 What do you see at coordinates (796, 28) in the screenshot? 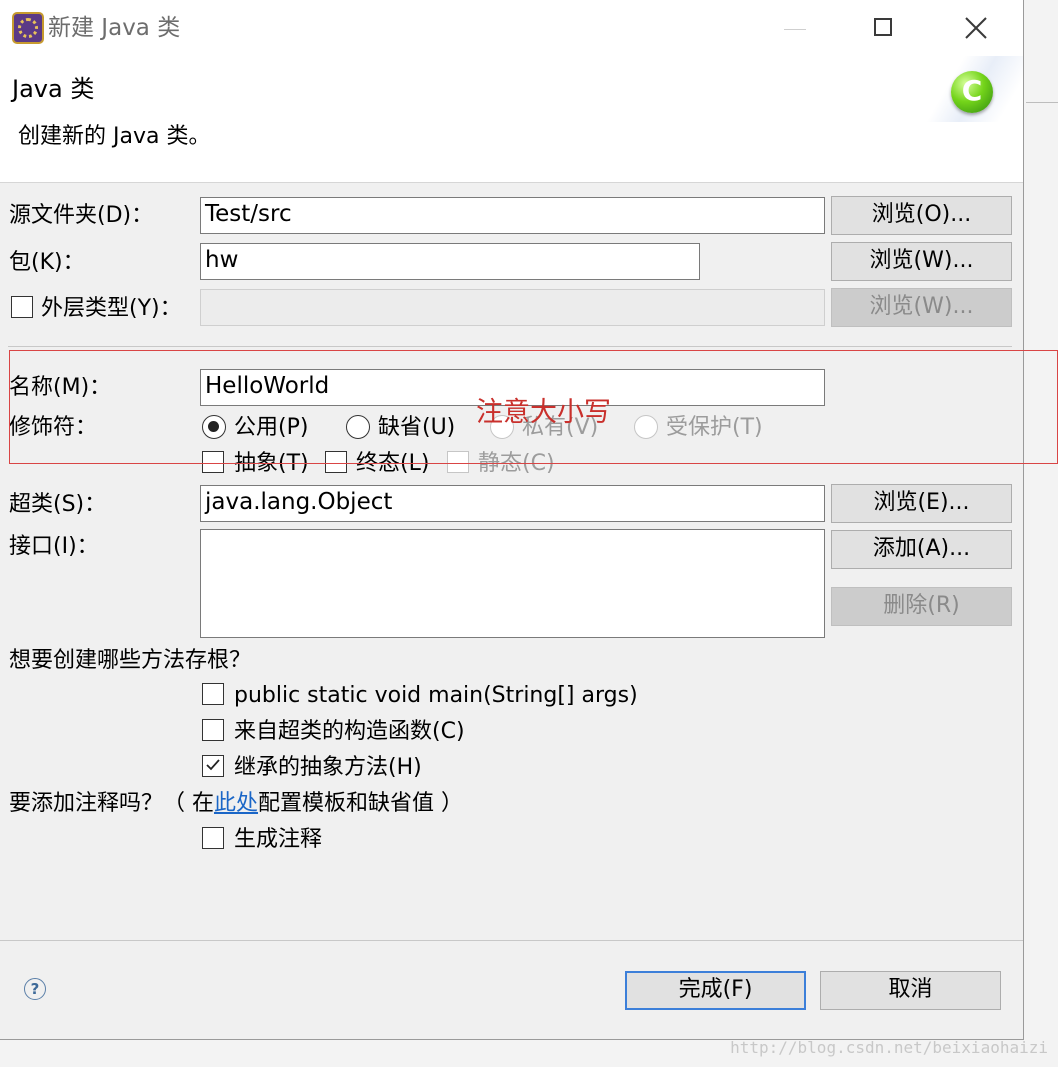
I see `minimize-button` at bounding box center [796, 28].